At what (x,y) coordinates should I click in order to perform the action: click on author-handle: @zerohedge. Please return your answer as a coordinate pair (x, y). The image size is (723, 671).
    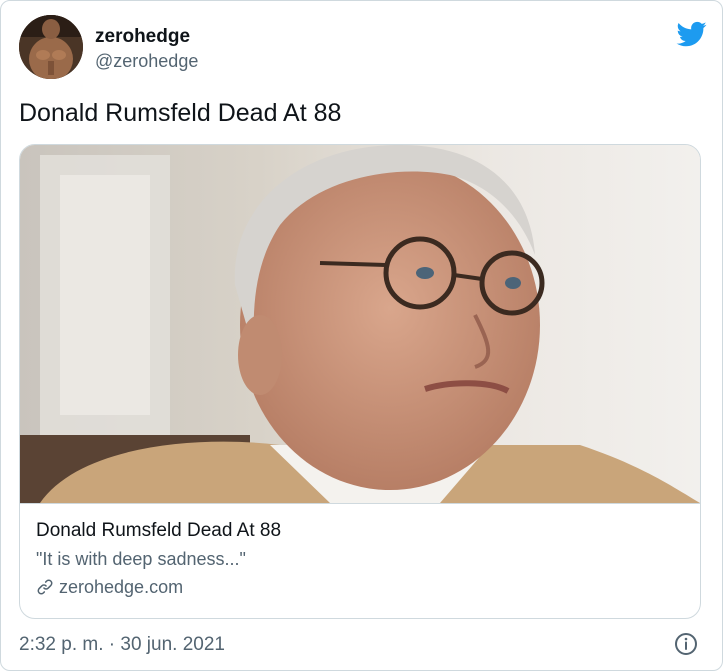
    Looking at the image, I should click on (146, 61).